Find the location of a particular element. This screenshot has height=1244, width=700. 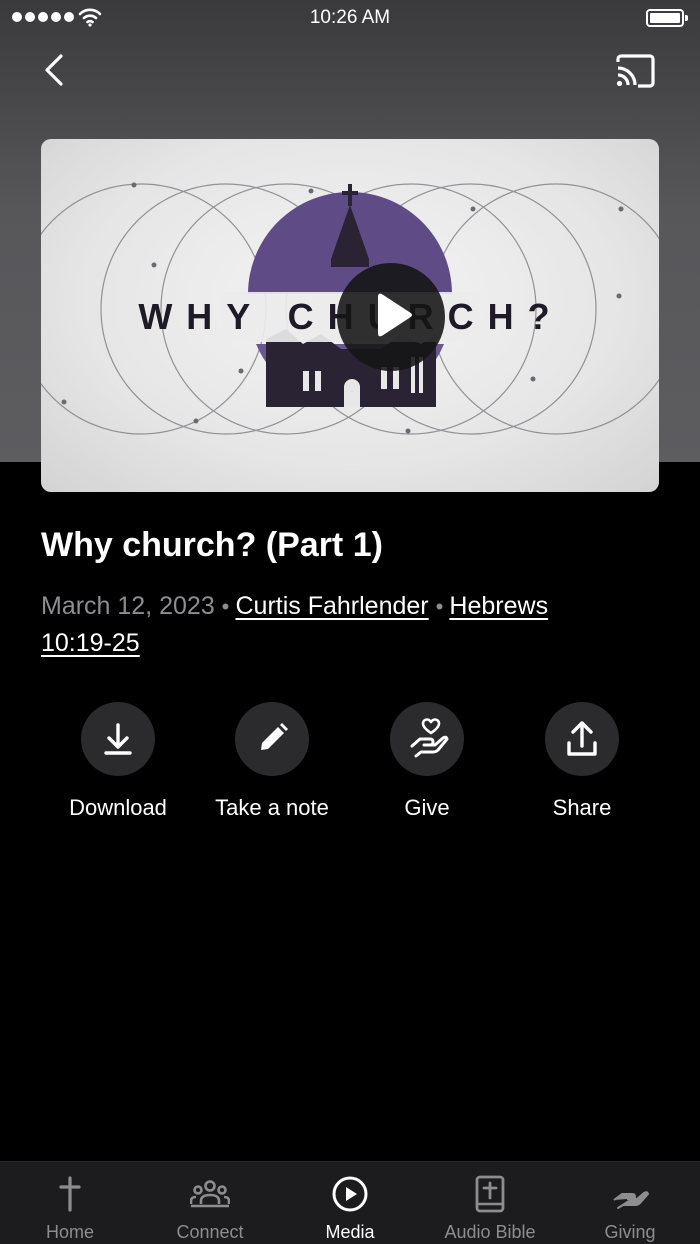

scripture-book: Hebrews is located at coordinates (499, 606).